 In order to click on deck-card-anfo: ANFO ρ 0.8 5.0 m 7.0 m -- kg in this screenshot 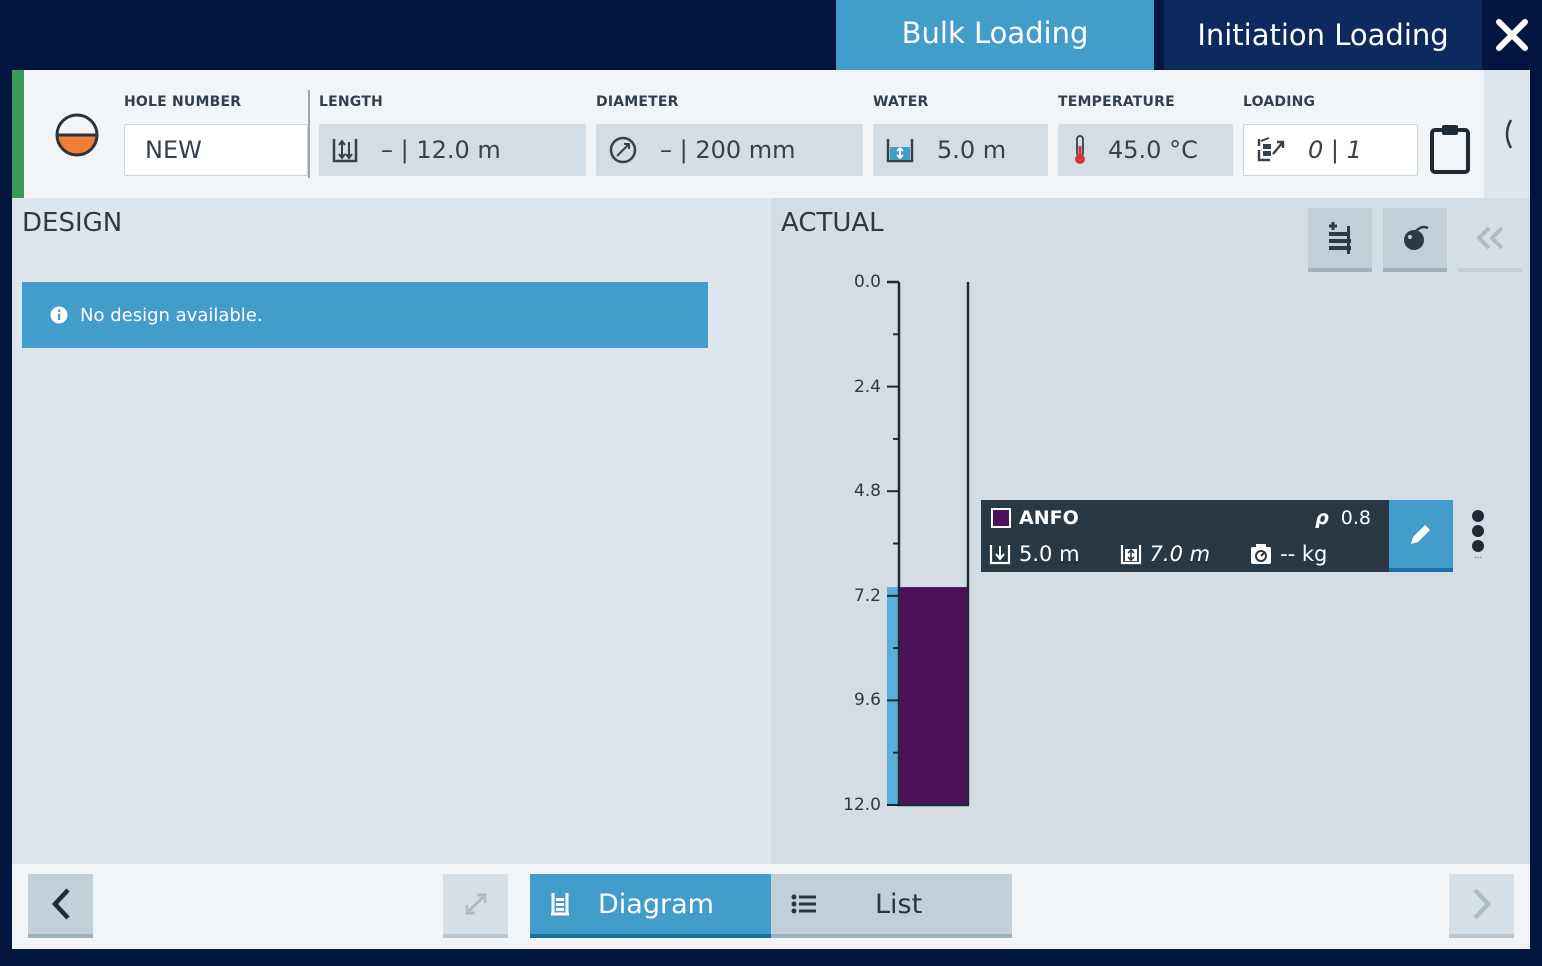, I will do `click(1217, 536)`.